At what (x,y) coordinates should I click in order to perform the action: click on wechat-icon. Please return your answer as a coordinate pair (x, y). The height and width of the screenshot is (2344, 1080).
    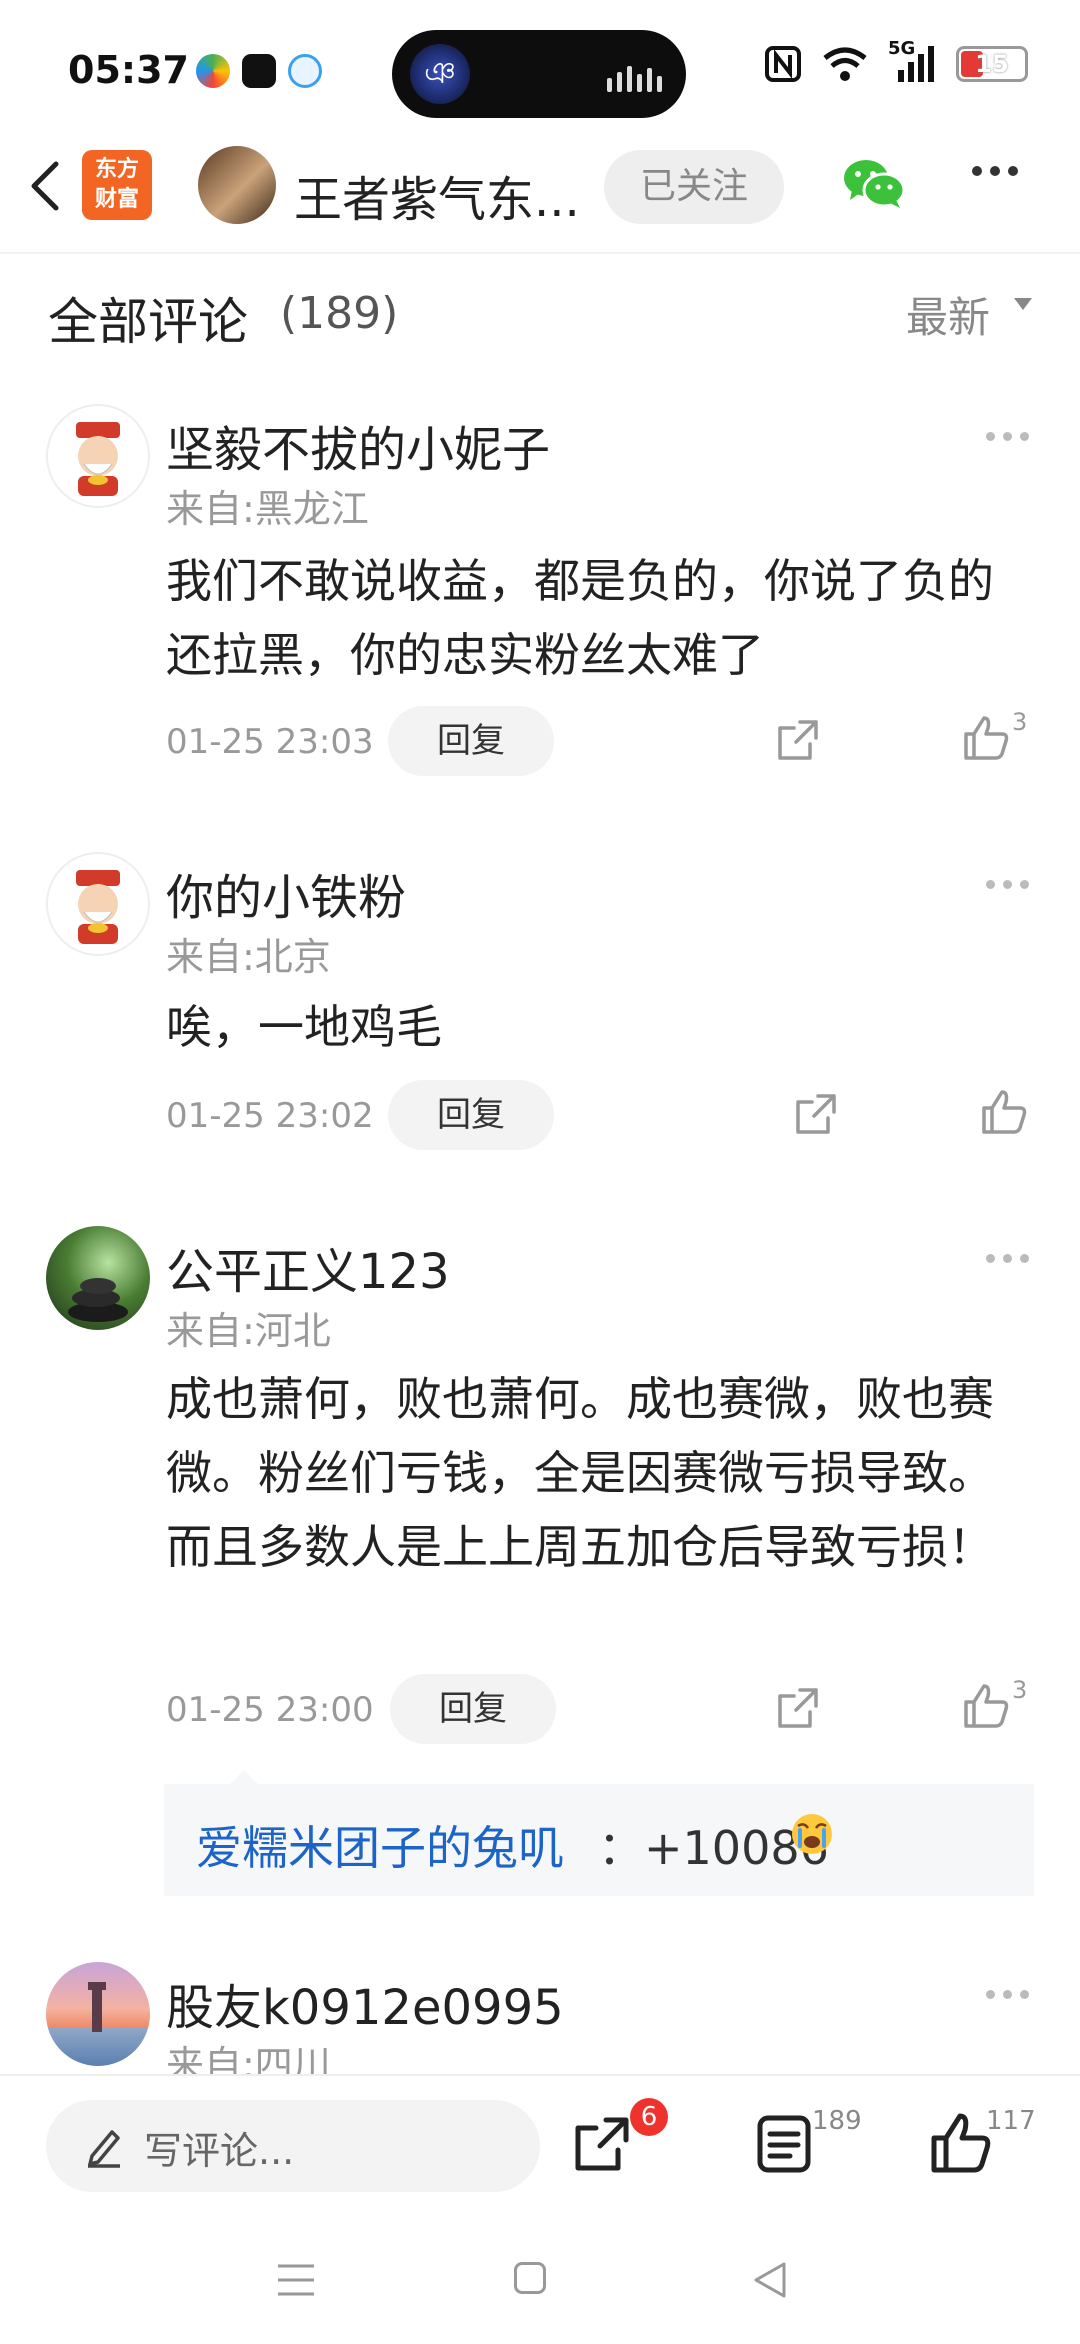
    Looking at the image, I should click on (874, 184).